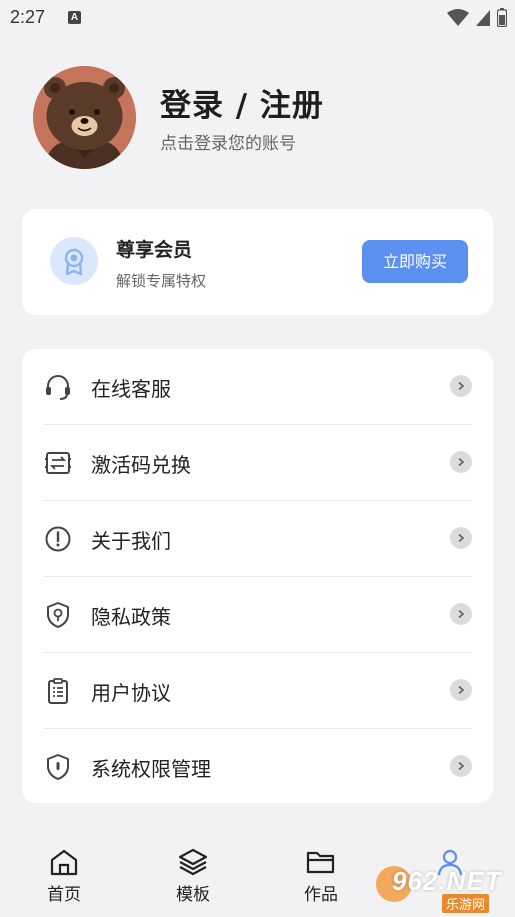 This screenshot has height=917, width=515. What do you see at coordinates (228, 141) in the screenshot?
I see `login-hint: 点击登录您的账号` at bounding box center [228, 141].